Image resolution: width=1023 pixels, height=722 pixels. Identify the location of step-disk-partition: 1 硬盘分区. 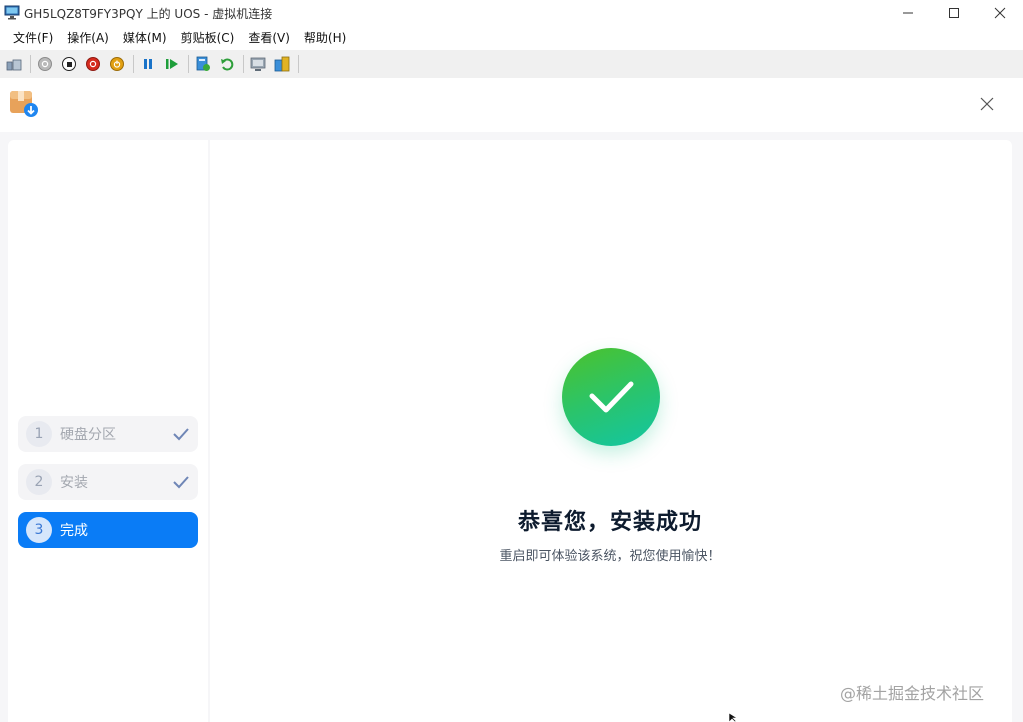
(108, 434).